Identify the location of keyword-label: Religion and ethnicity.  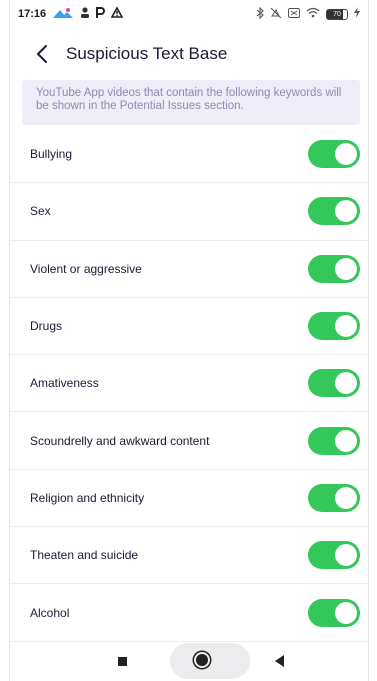
(87, 497).